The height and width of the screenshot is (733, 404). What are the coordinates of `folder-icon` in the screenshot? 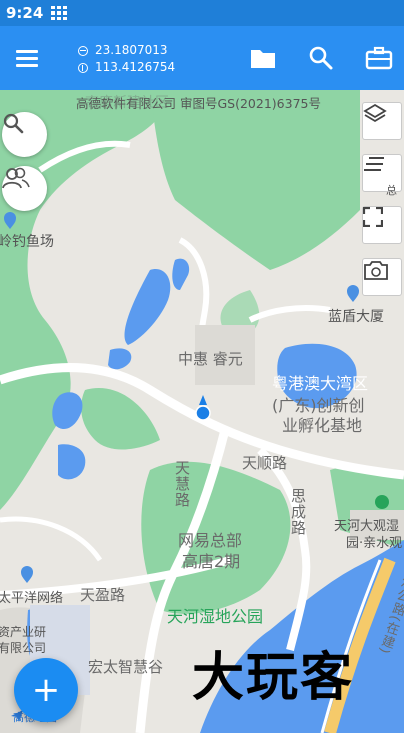 It's located at (263, 58).